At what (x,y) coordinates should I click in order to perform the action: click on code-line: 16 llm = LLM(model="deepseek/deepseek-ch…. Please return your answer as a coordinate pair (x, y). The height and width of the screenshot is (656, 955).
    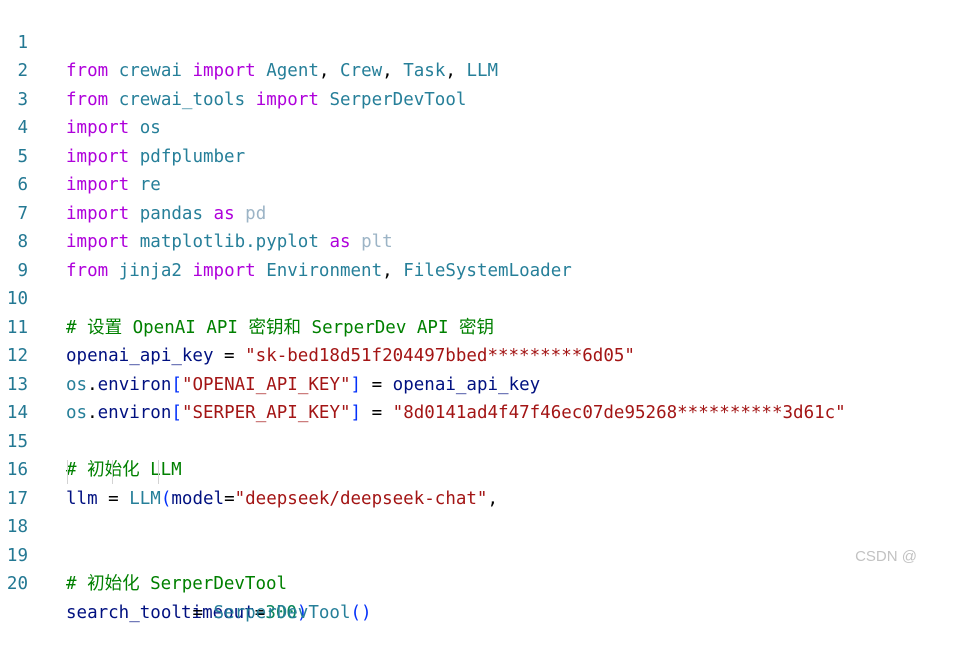
    Looking at the image, I should click on (477, 468).